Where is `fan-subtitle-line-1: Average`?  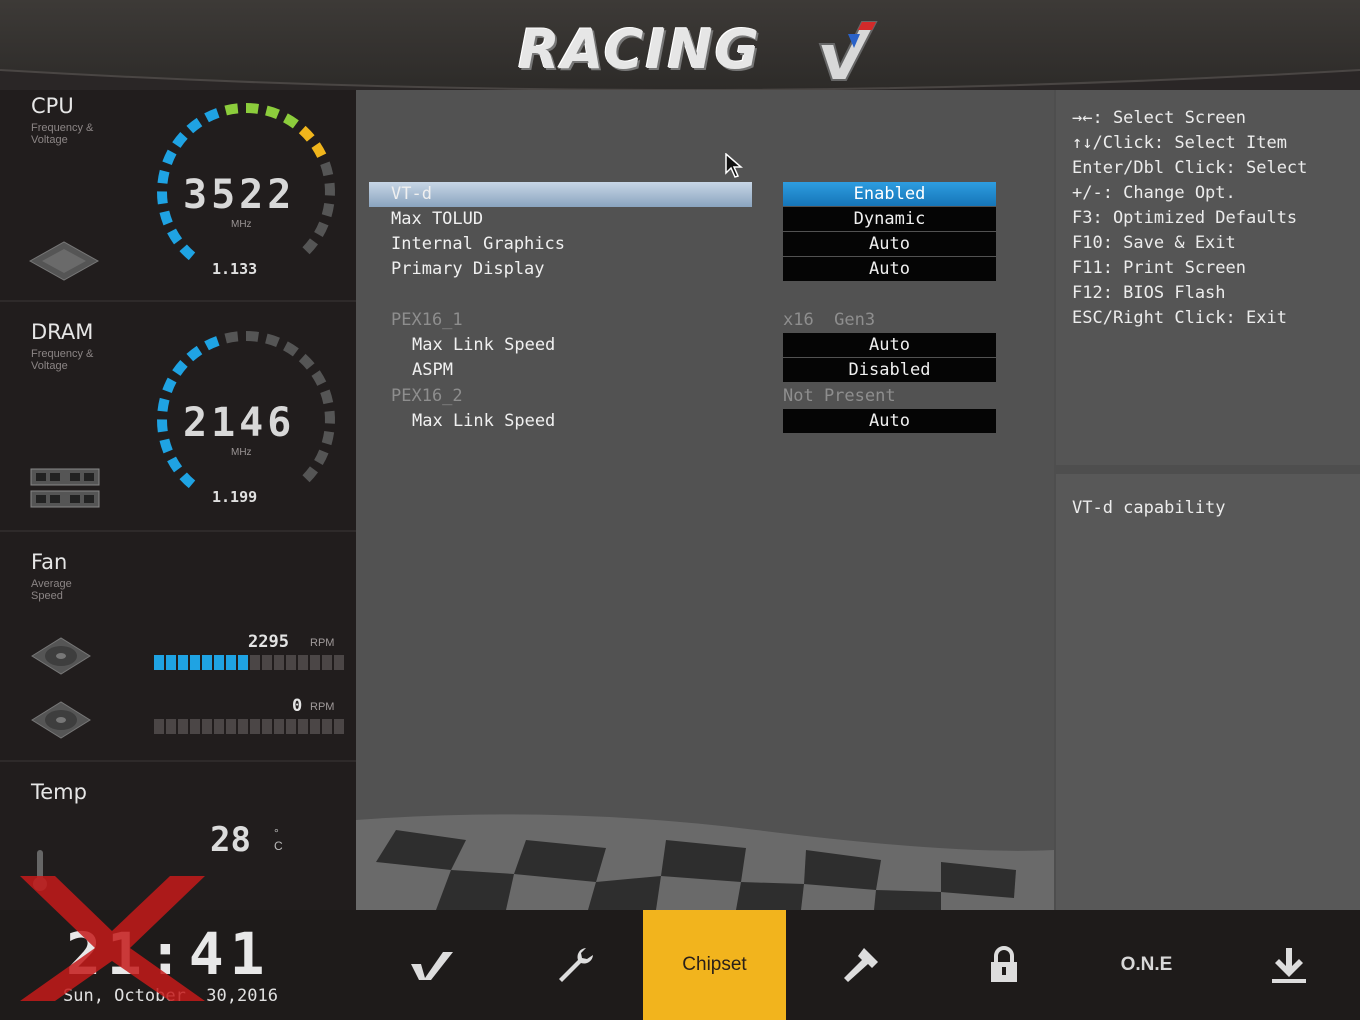 fan-subtitle-line-1: Average is located at coordinates (51, 584).